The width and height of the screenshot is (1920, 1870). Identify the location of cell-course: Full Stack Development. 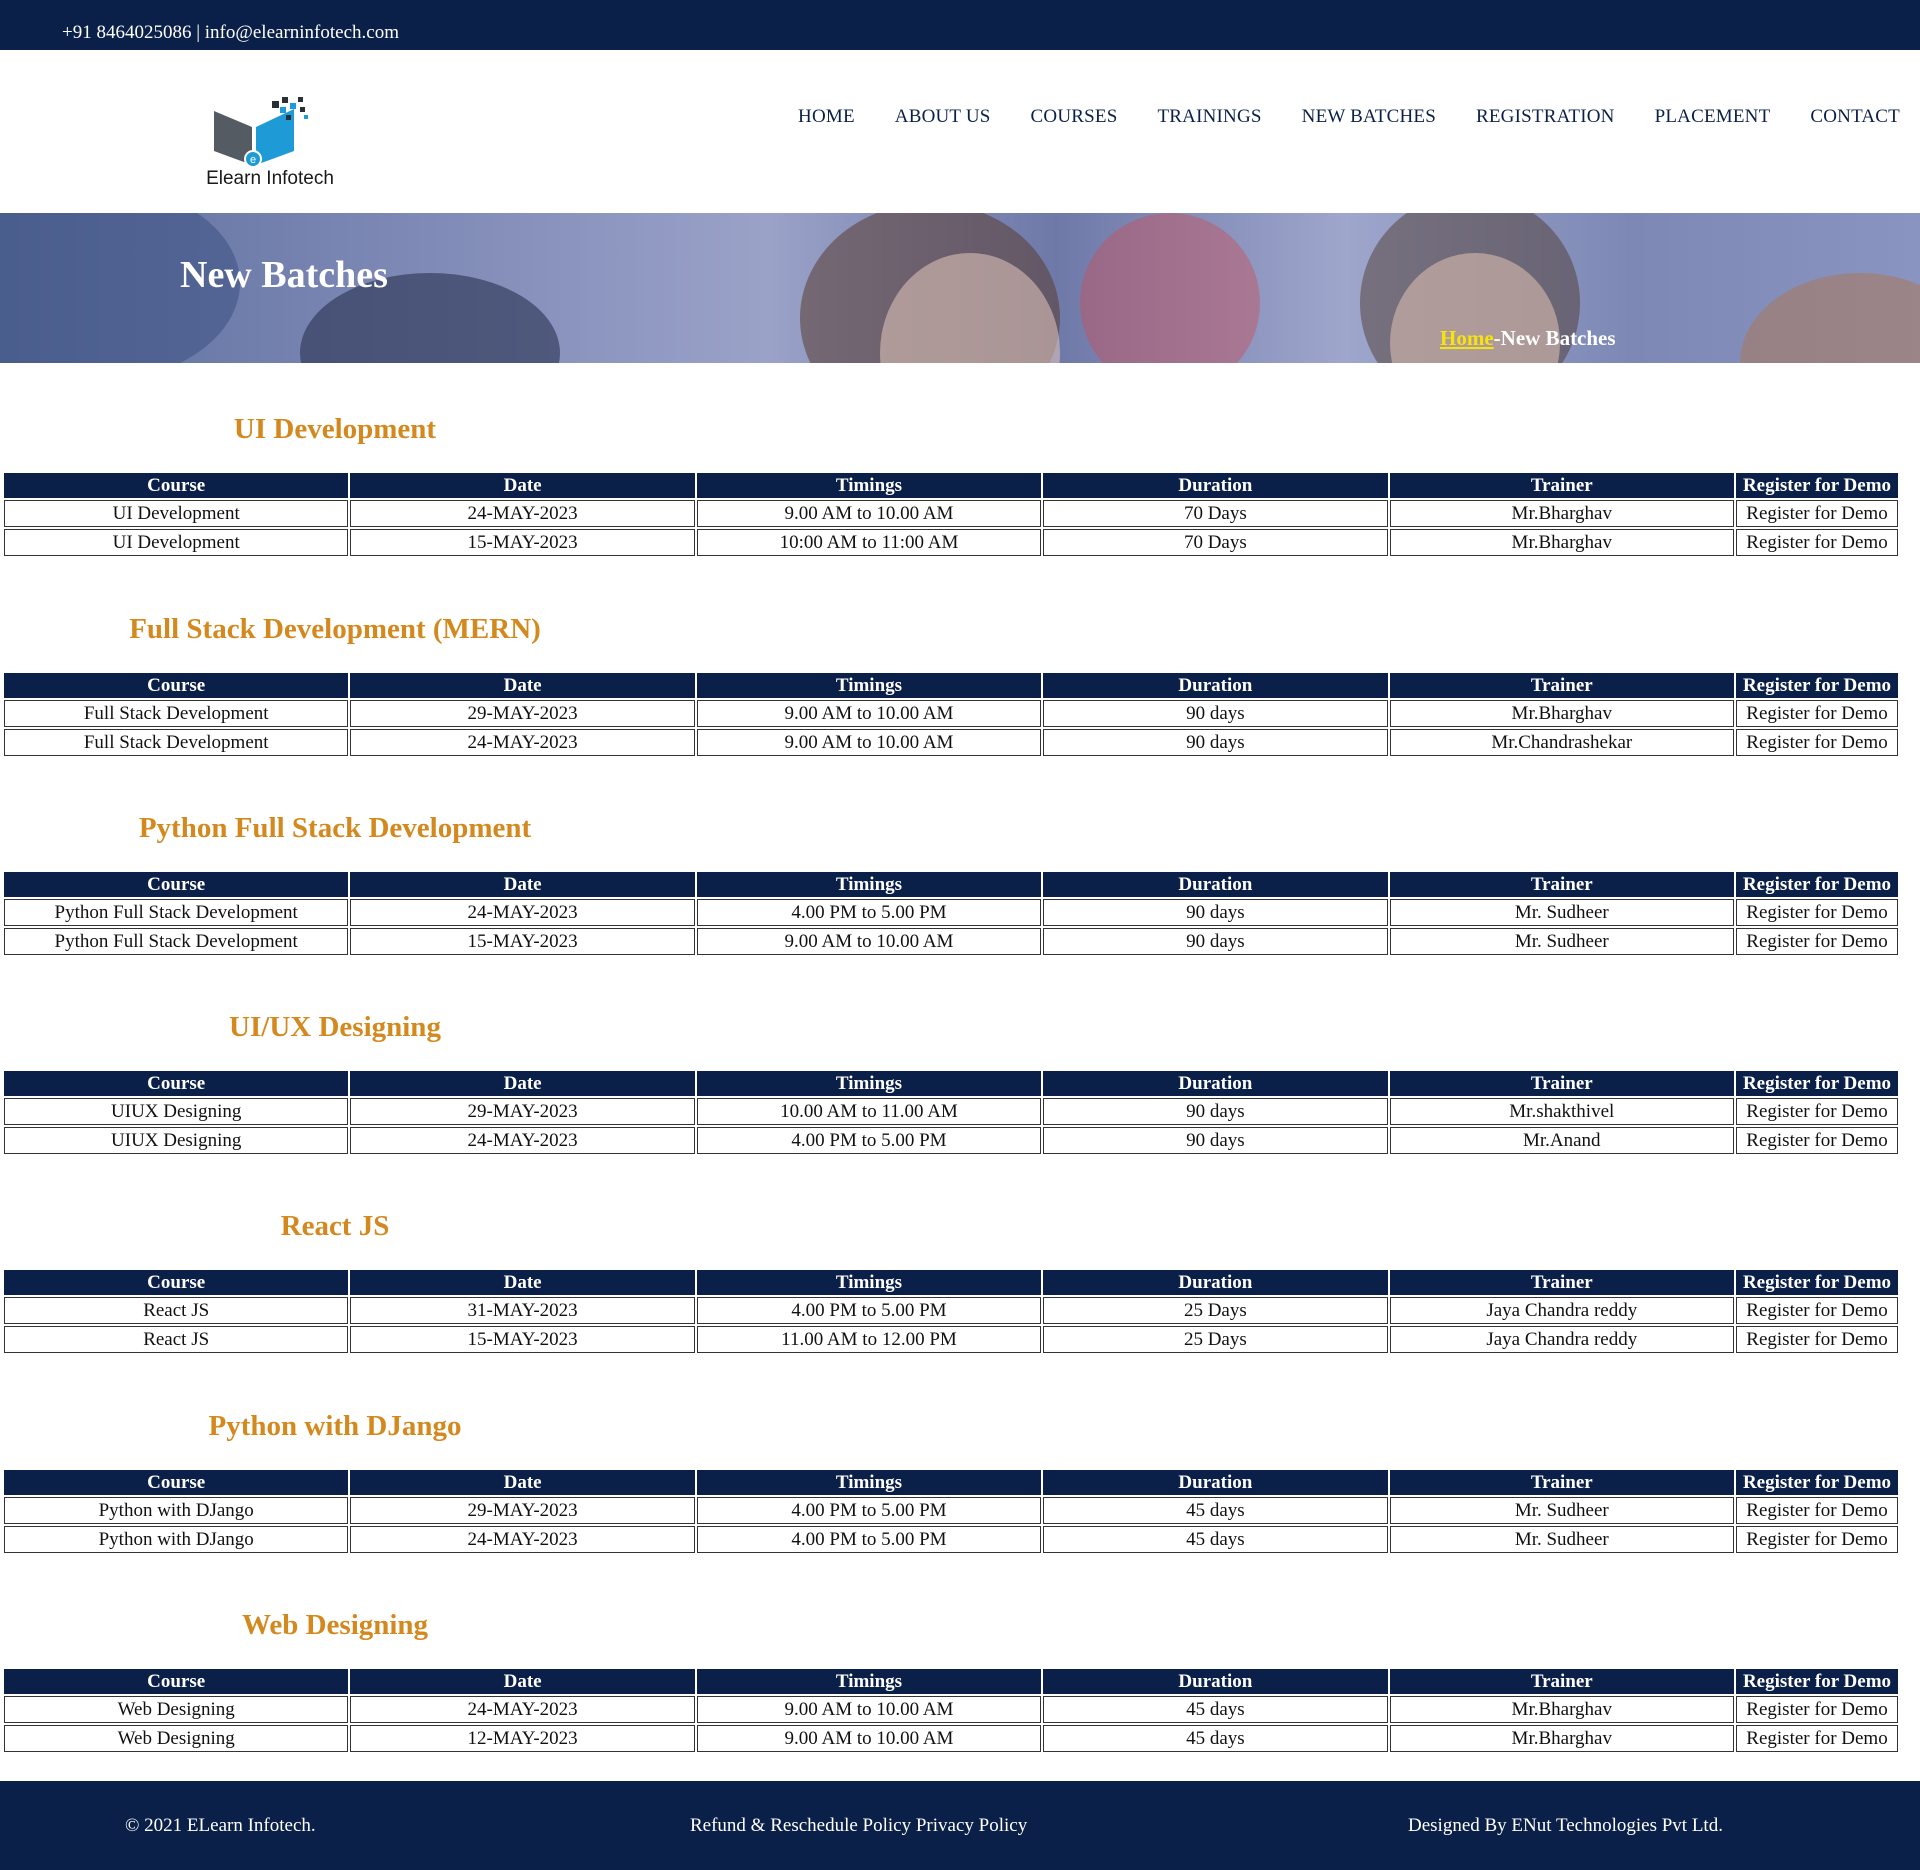
(176, 713).